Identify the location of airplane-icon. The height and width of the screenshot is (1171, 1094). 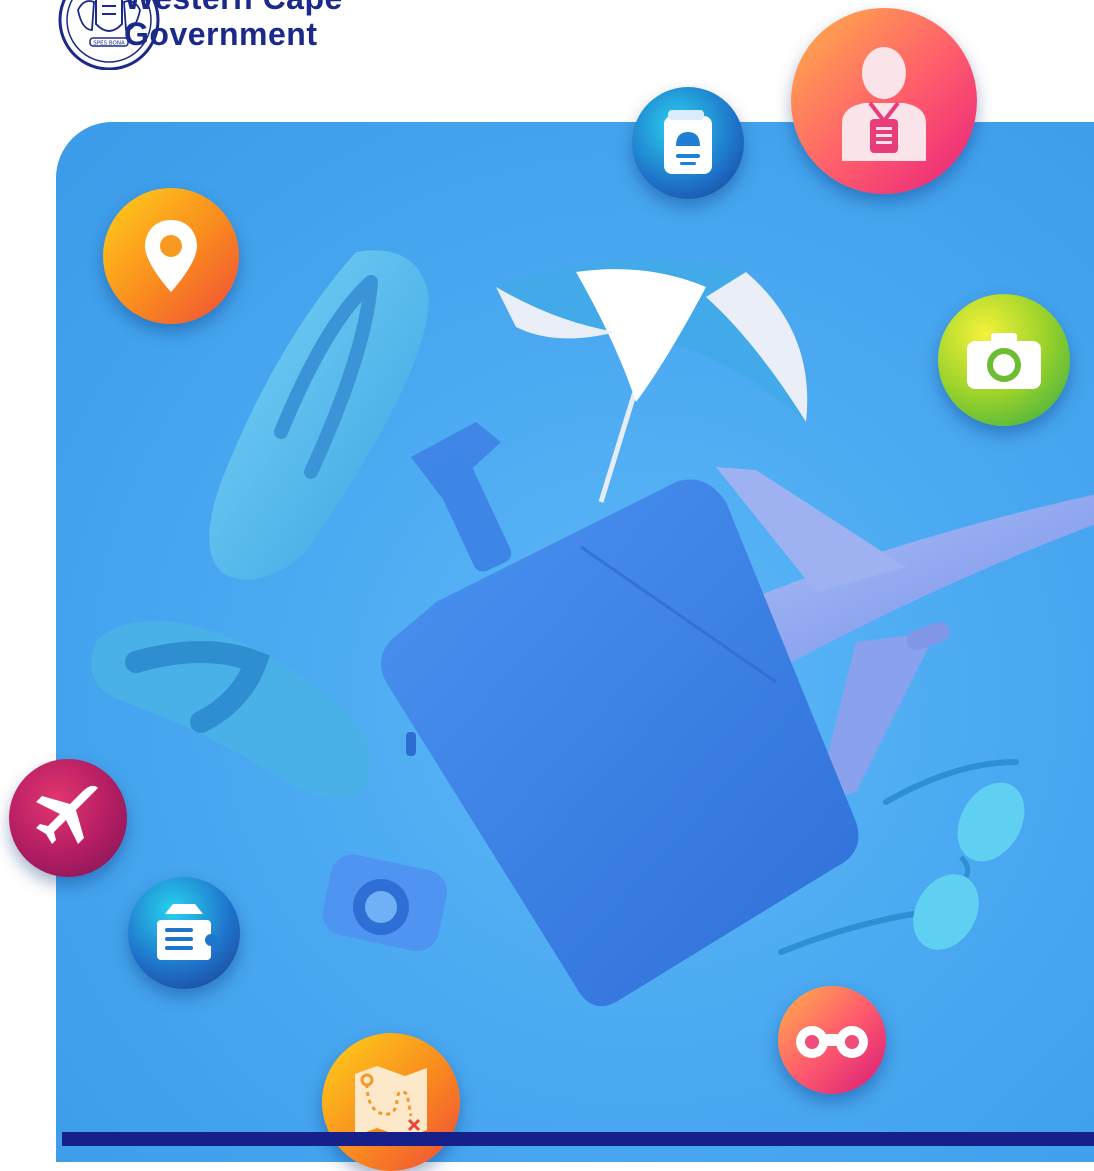
(67, 814).